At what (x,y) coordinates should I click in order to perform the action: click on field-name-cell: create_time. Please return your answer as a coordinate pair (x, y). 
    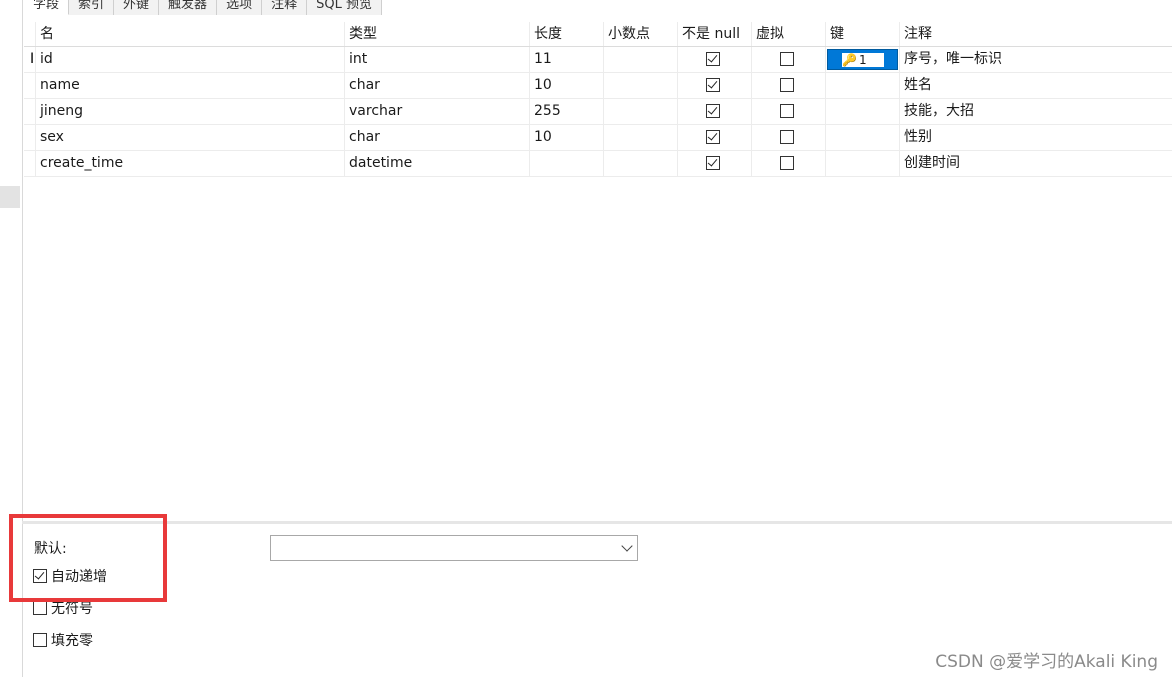
    Looking at the image, I should click on (190, 163).